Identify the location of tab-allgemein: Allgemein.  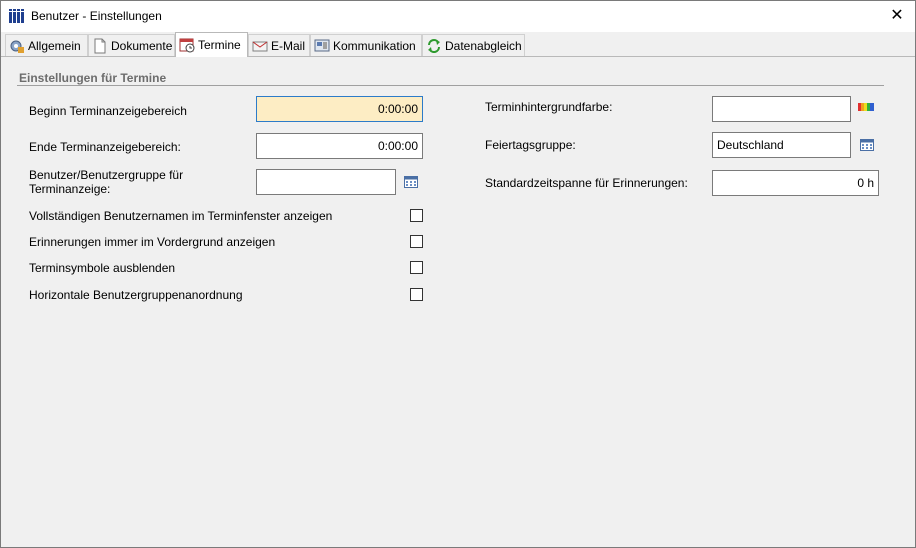
(46, 45).